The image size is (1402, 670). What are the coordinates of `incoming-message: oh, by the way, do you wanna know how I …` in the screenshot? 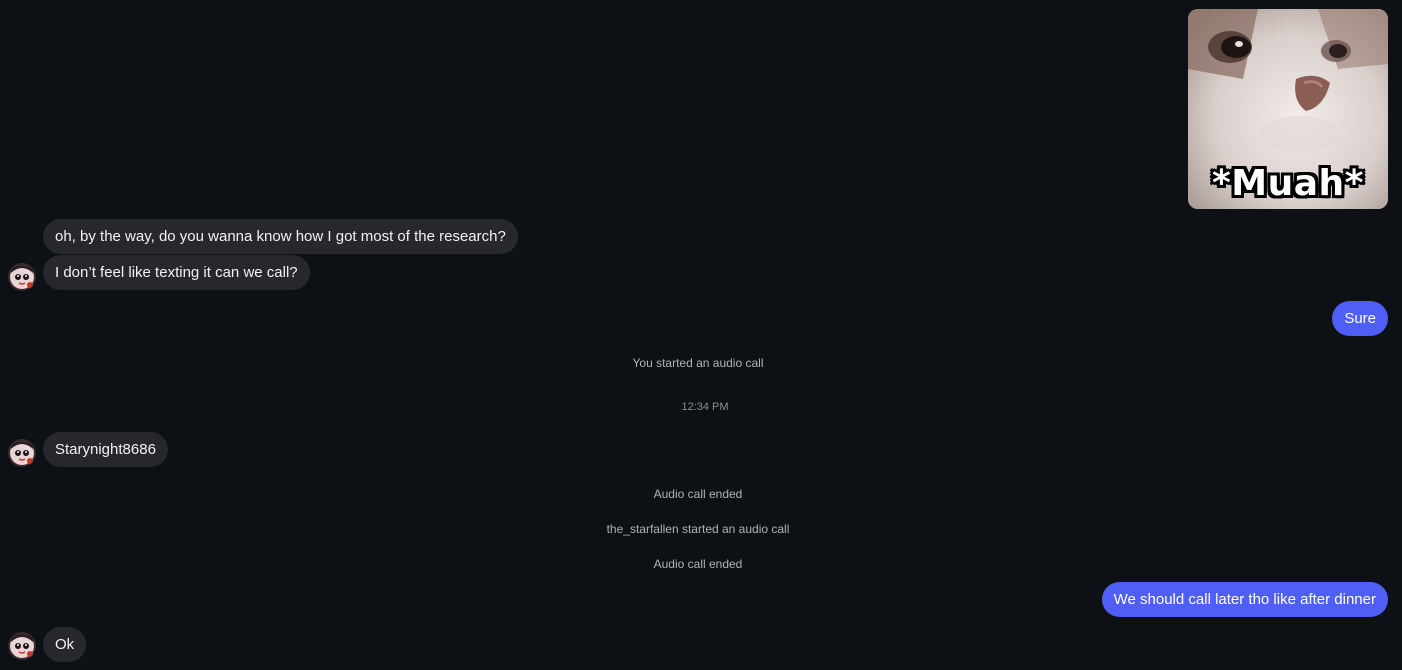 It's located at (280, 236).